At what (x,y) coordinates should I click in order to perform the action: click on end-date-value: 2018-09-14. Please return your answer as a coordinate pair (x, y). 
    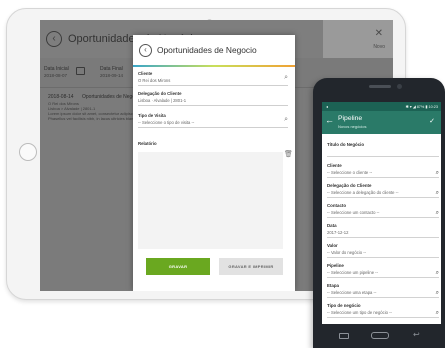
    Looking at the image, I should click on (111, 75).